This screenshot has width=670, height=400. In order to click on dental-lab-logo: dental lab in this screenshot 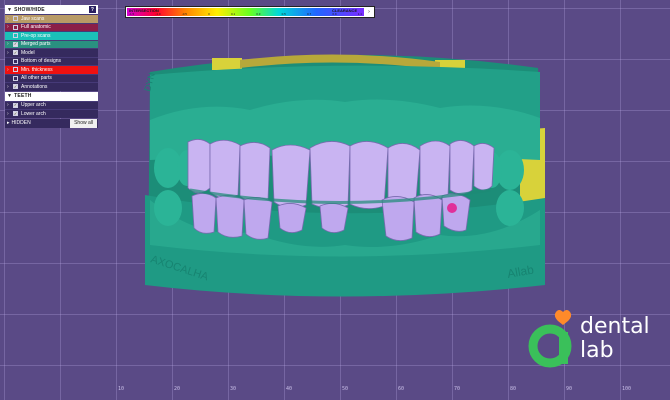, I will do `click(595, 340)`.